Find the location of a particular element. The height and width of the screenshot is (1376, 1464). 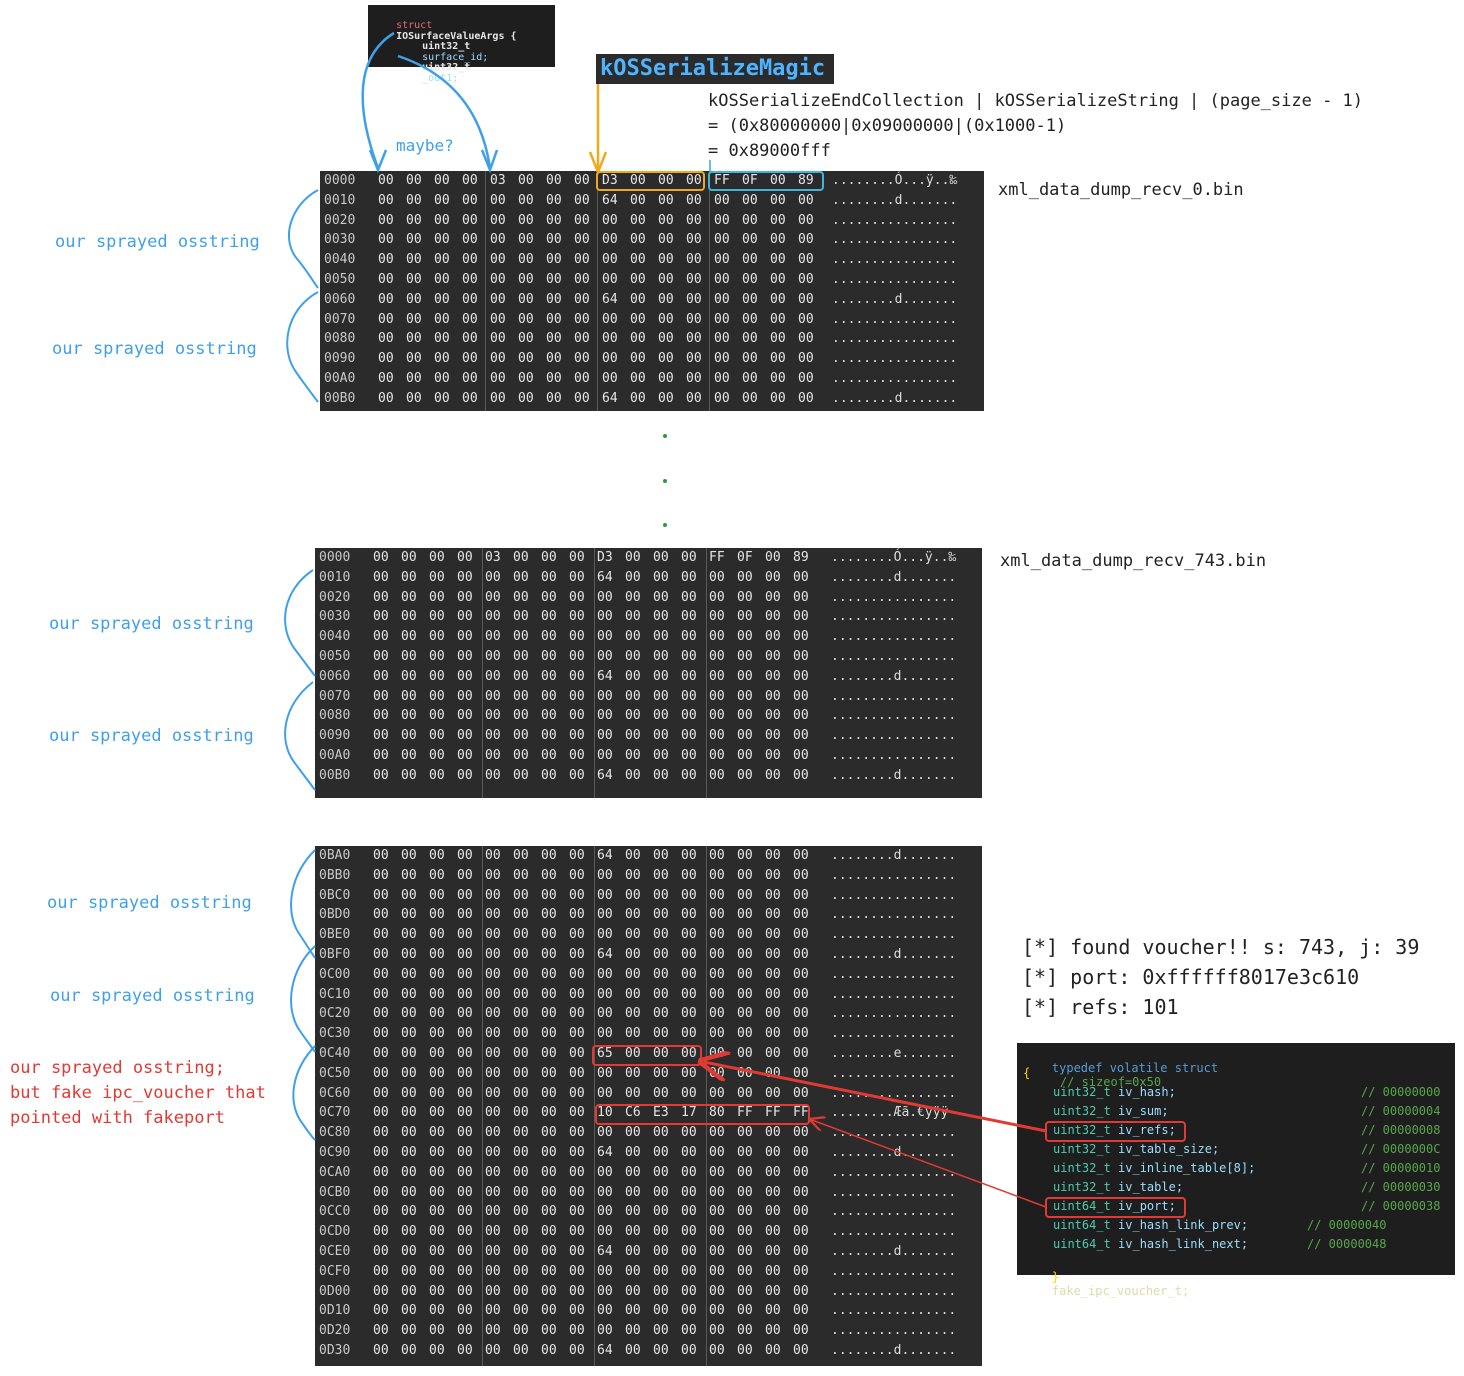

highlight-refs-bytes is located at coordinates (647, 1055).